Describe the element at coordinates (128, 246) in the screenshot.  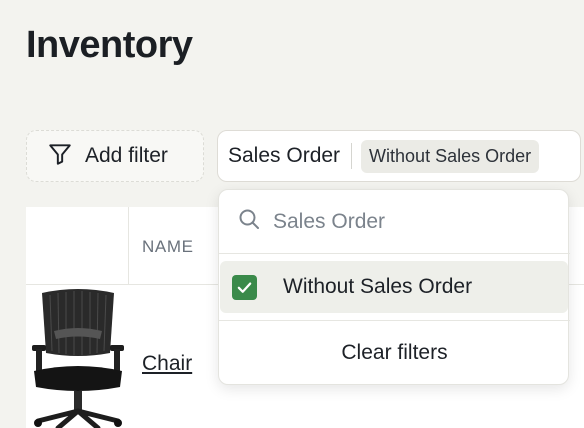
I see `column-divider` at that location.